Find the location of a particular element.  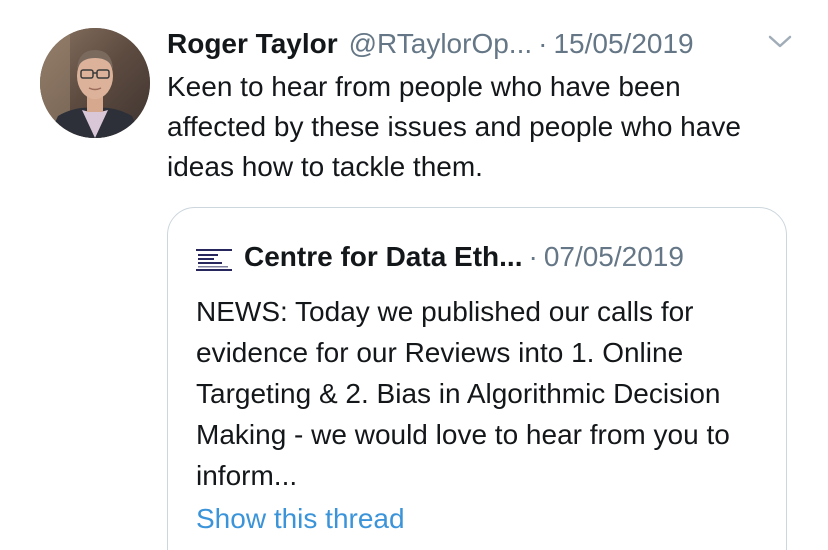

tweet-header: Roger Taylor @RTaylorOp... · 15/05/2019 is located at coordinates (430, 44).